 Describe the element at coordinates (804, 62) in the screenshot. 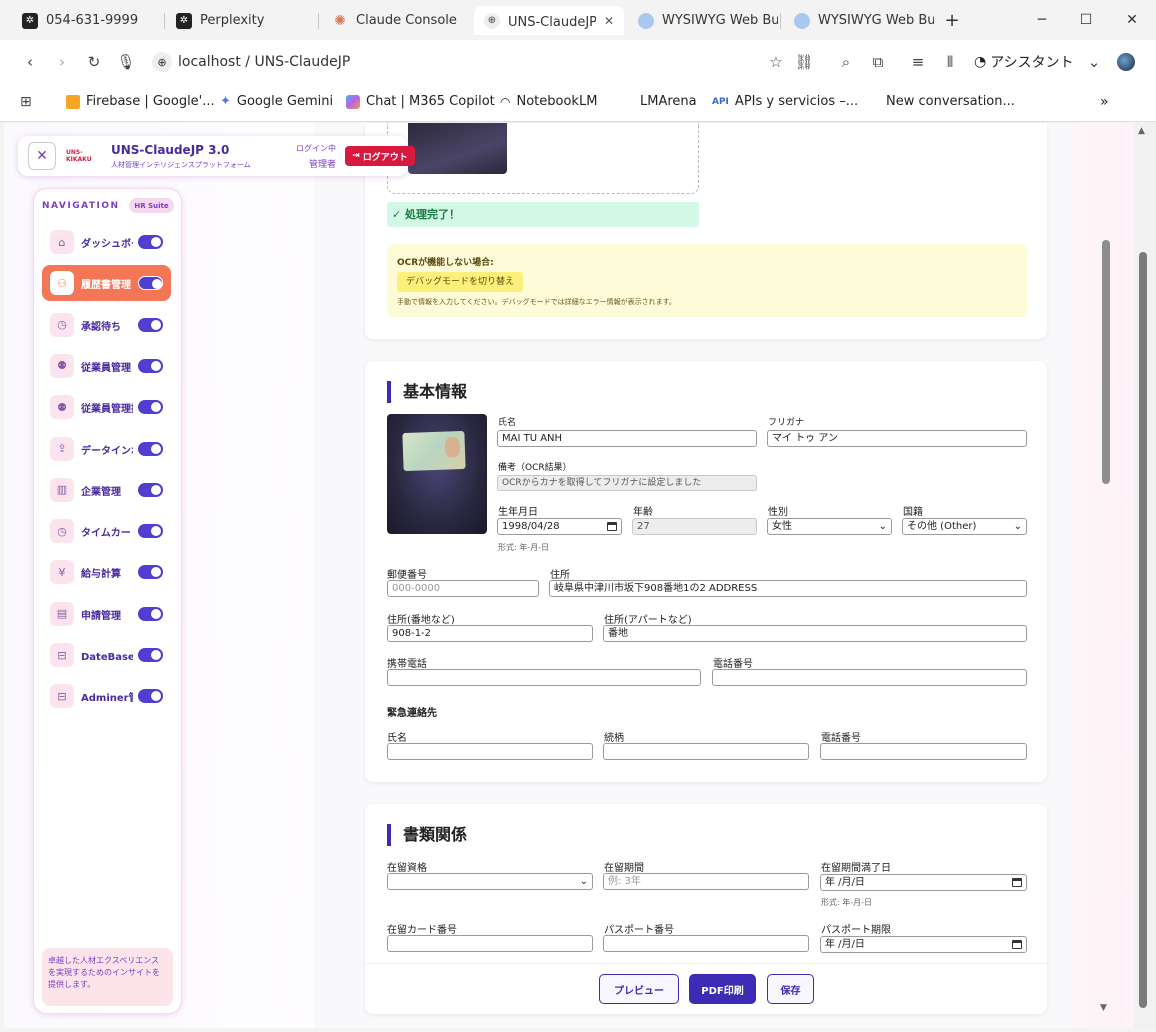

I see `link-icon: ⛓` at that location.